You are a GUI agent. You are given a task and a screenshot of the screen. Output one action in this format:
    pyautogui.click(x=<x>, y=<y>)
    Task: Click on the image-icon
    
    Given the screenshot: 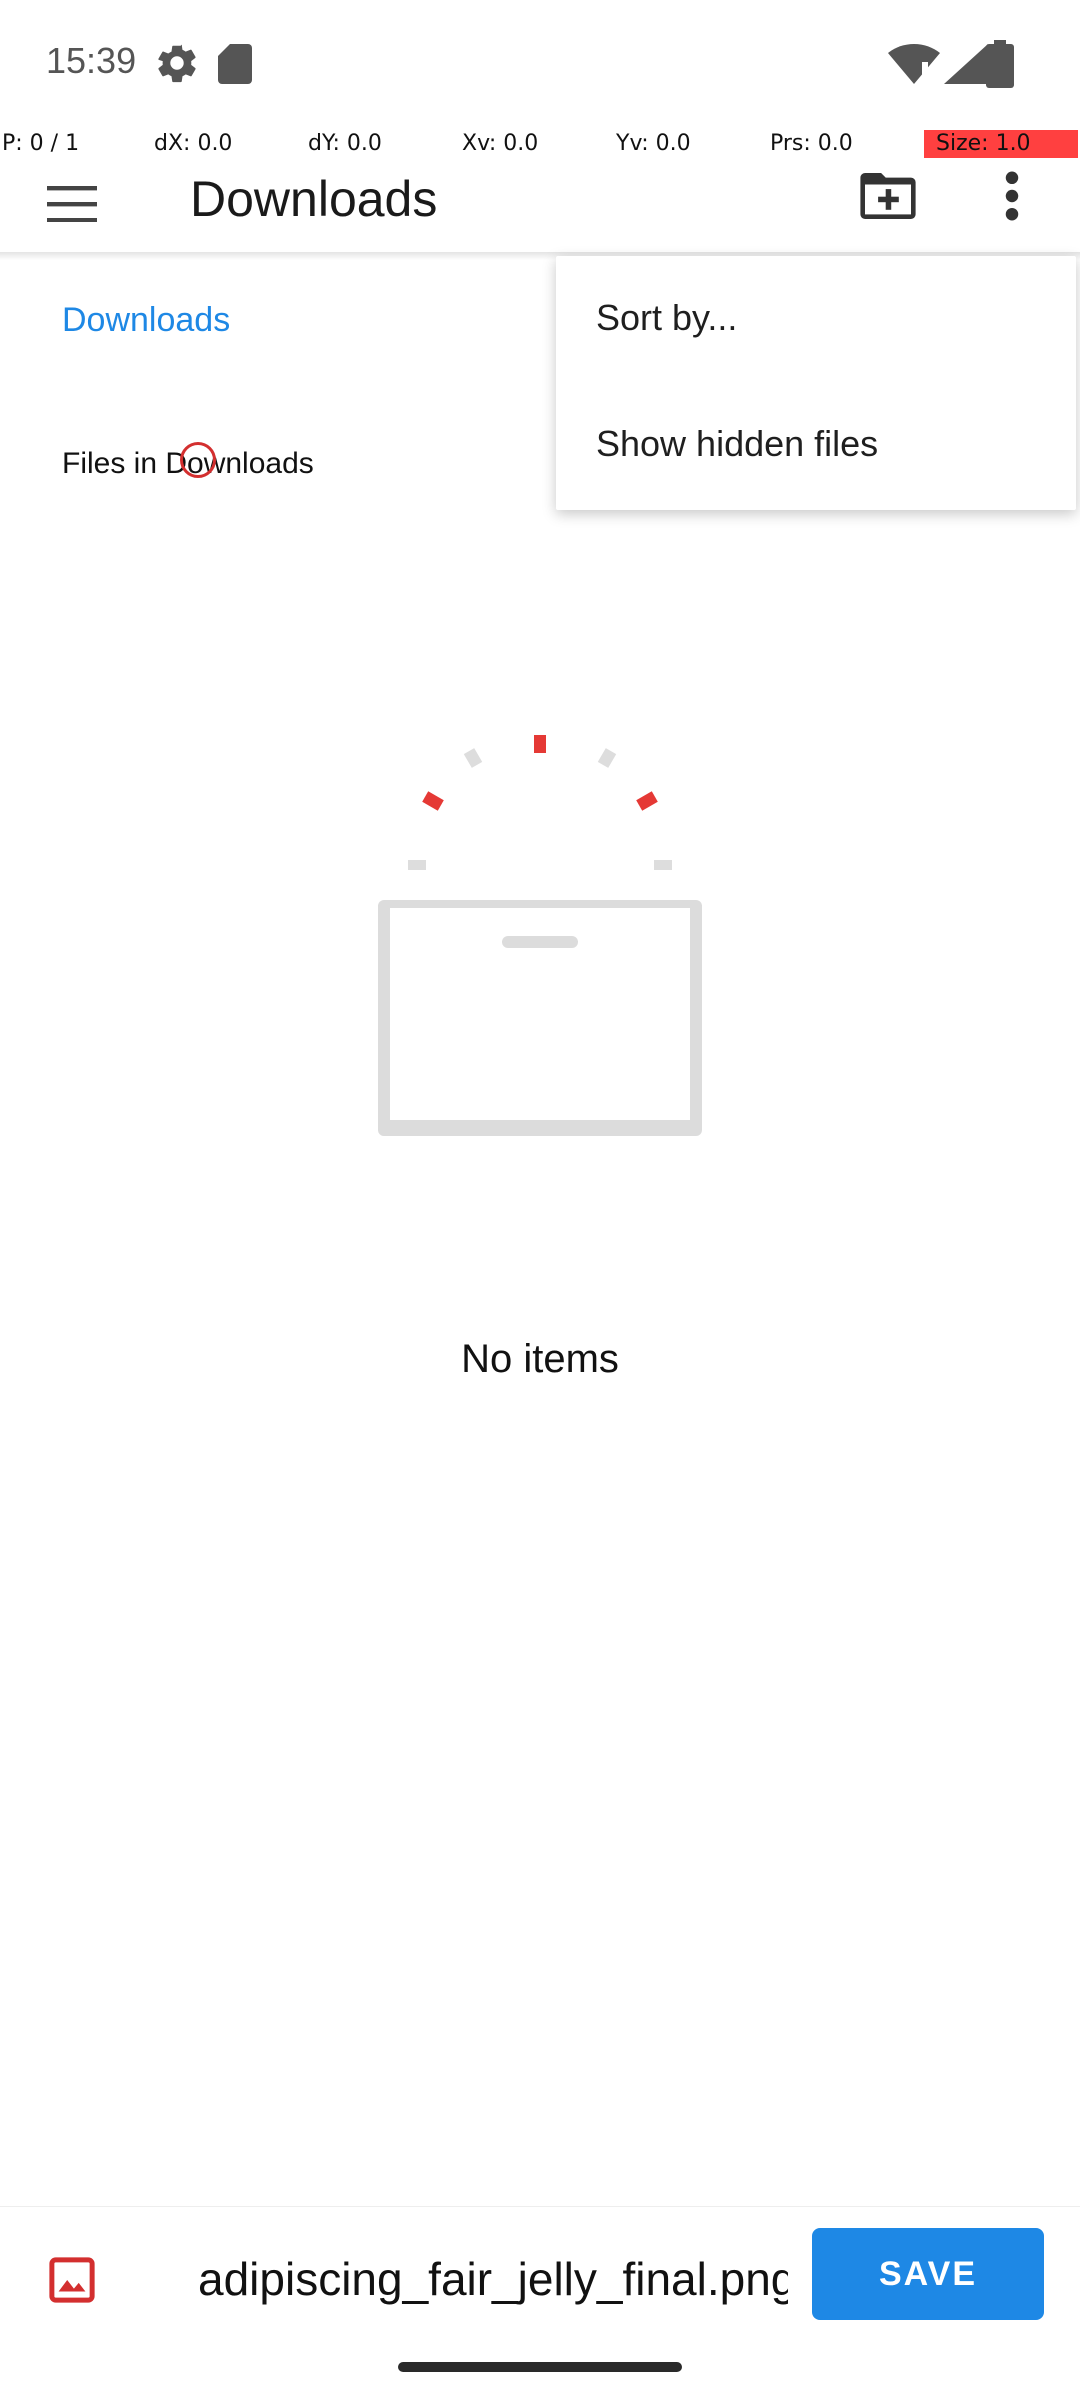 What is the action you would take?
    pyautogui.click(x=72, y=2280)
    